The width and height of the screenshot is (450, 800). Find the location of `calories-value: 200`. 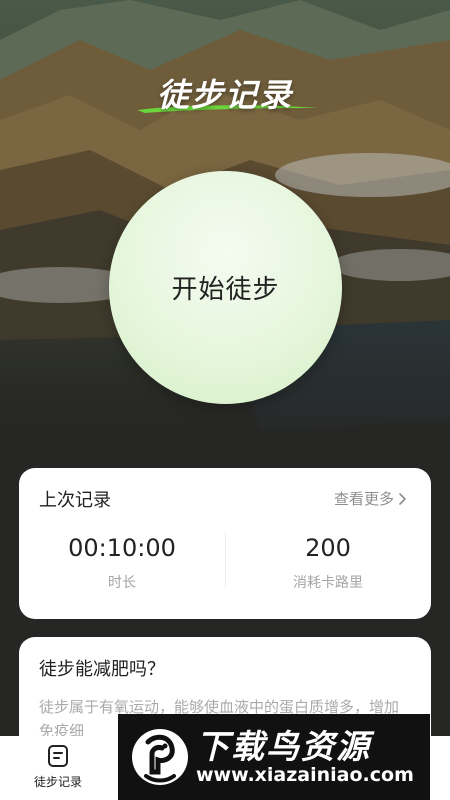

calories-value: 200 is located at coordinates (328, 548).